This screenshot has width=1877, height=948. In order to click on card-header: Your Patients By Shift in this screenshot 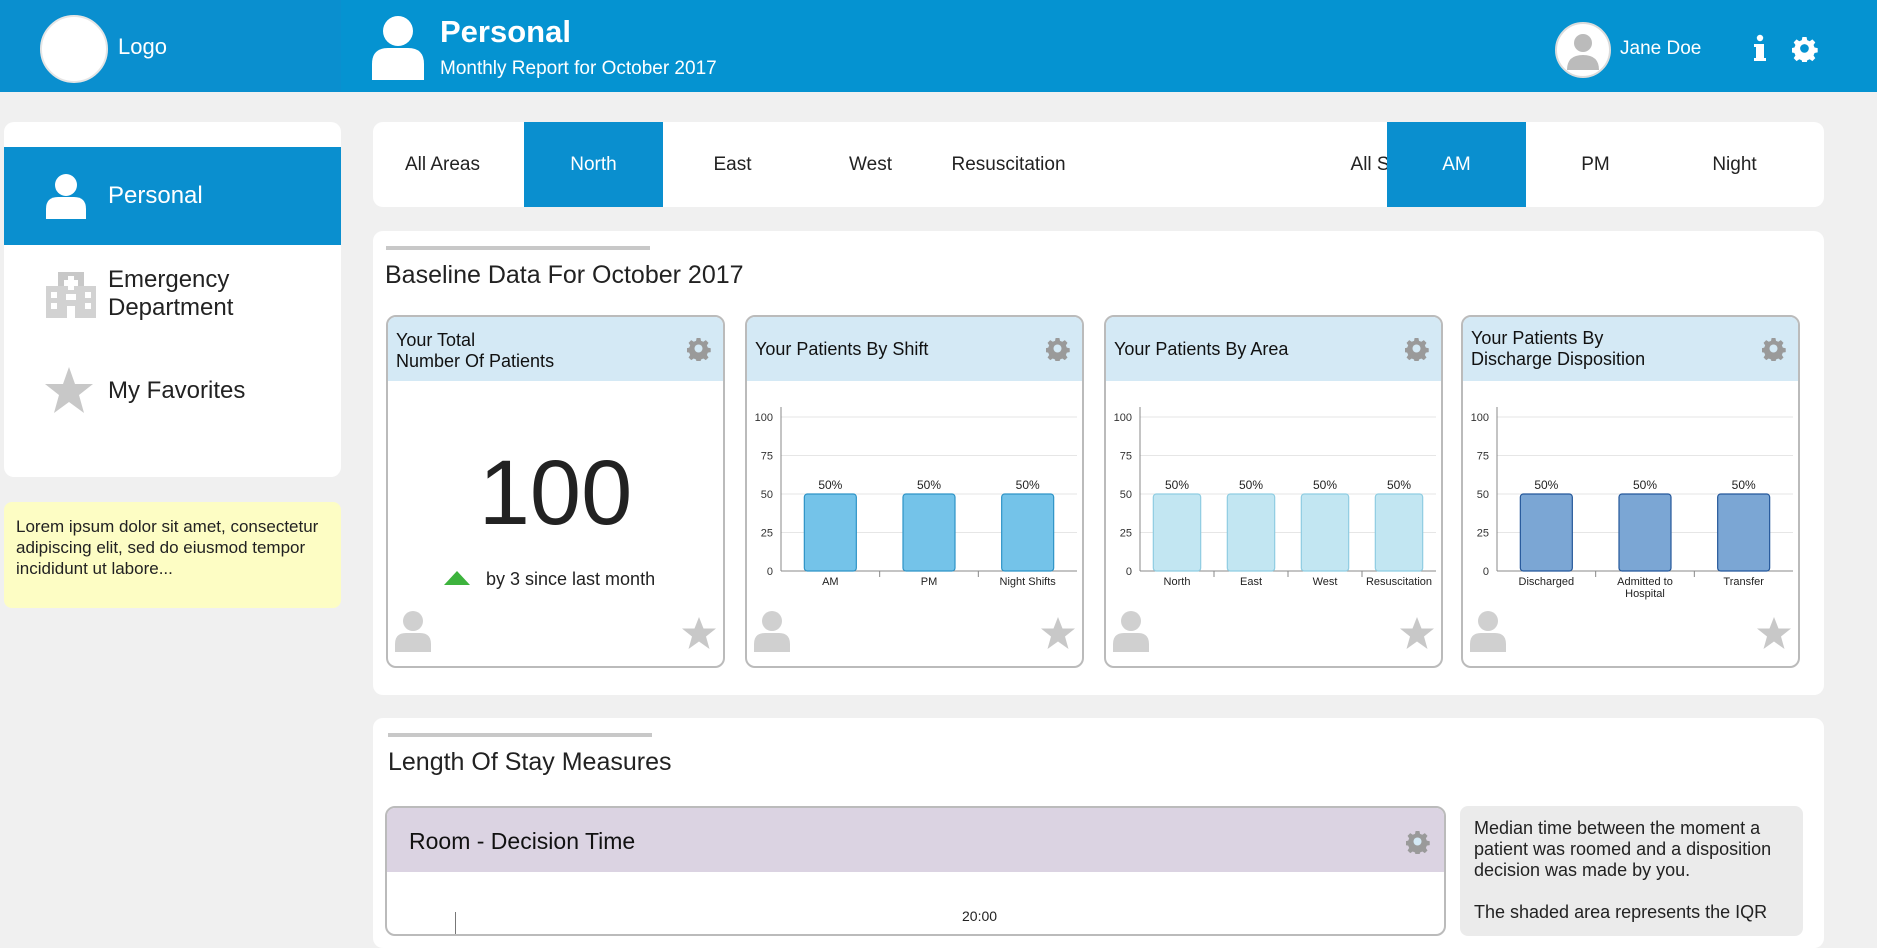, I will do `click(914, 349)`.